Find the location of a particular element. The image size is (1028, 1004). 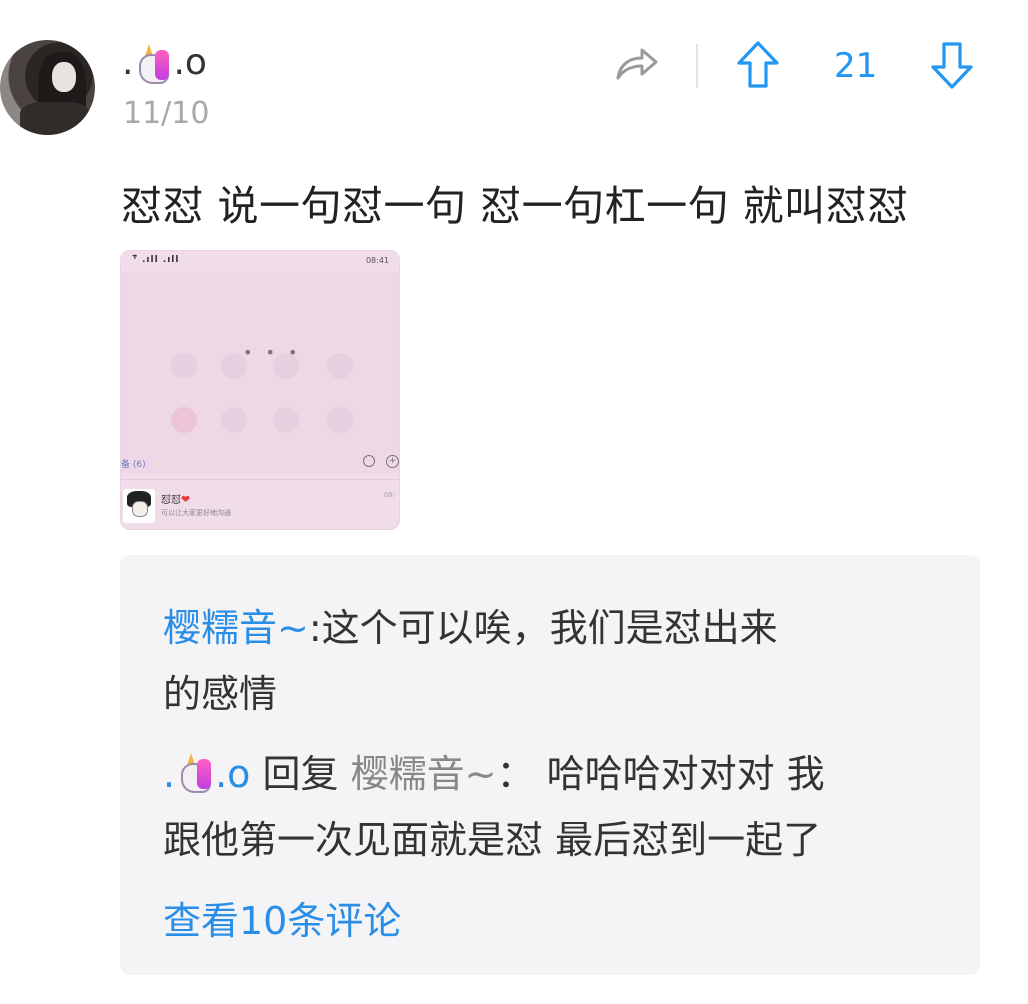

thumb-dots: • • • is located at coordinates (272, 352).